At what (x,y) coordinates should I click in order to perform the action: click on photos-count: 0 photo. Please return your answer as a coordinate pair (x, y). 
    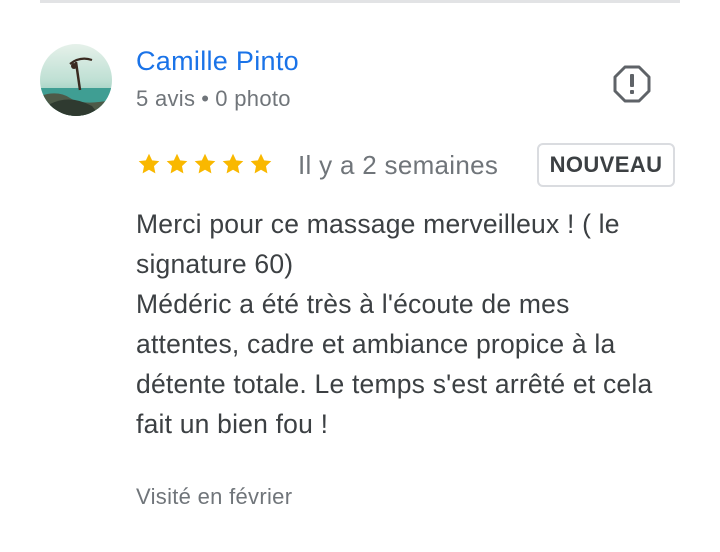
    Looking at the image, I should click on (253, 98).